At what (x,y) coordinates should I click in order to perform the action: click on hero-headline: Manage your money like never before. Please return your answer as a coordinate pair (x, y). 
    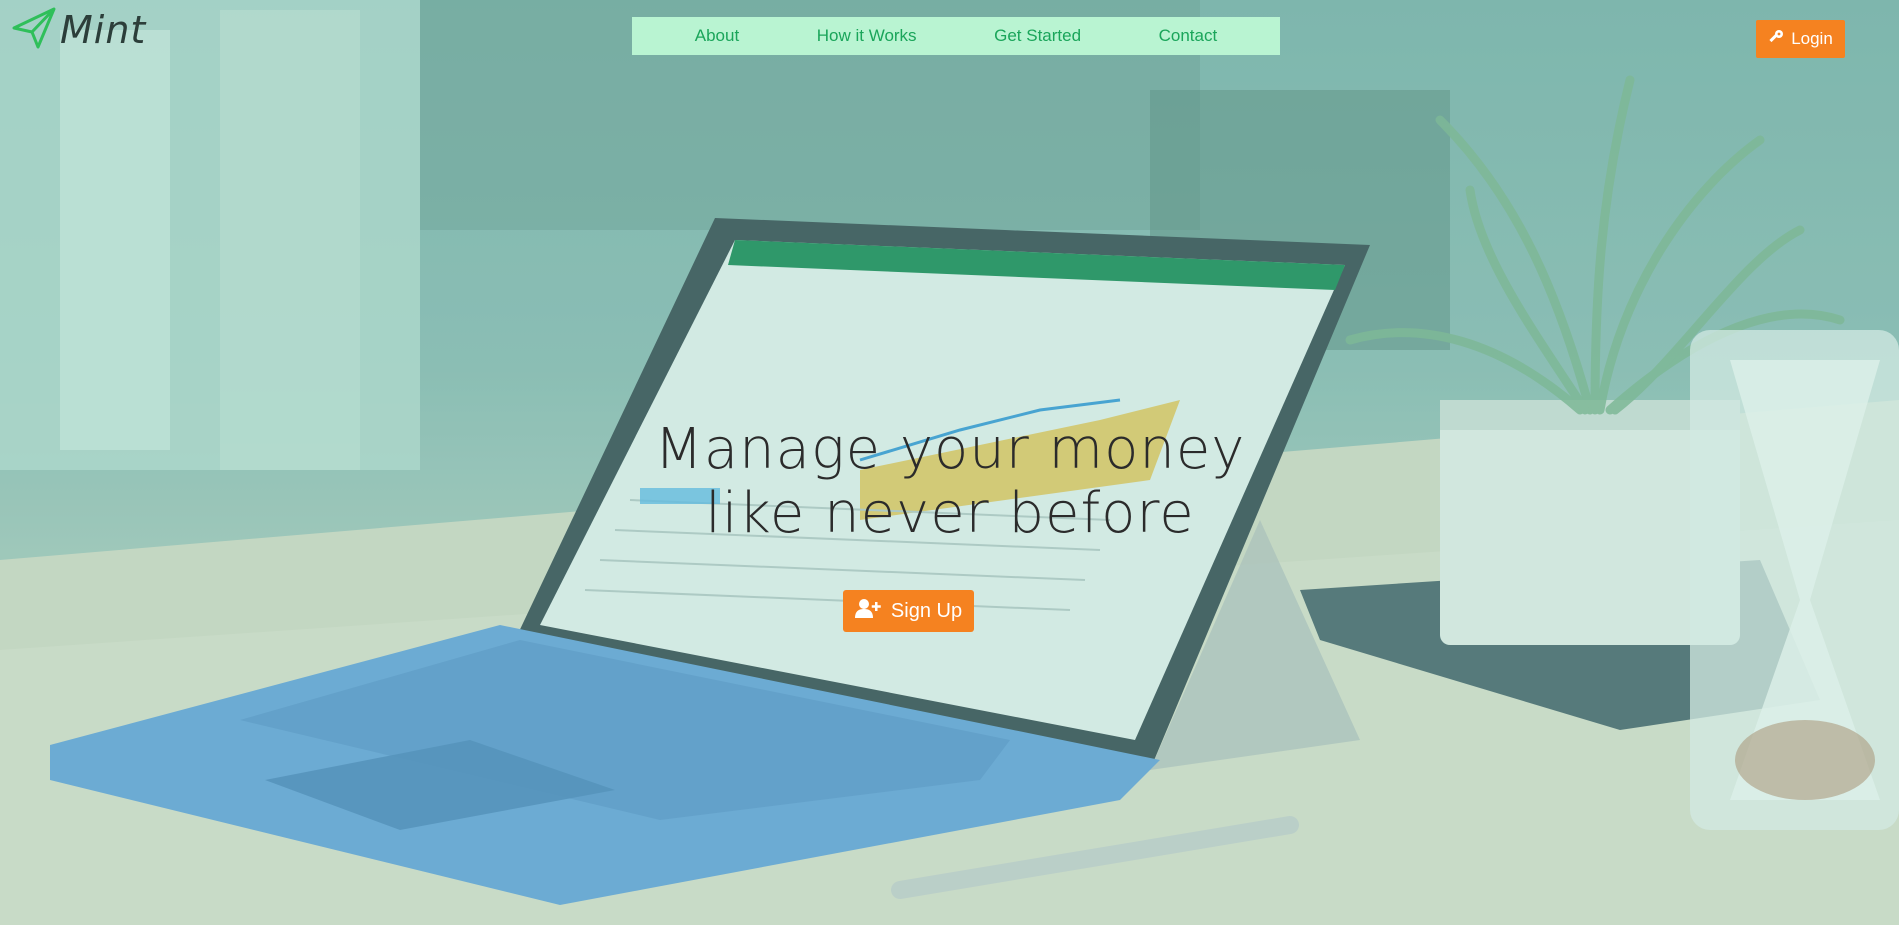
    Looking at the image, I should click on (950, 482).